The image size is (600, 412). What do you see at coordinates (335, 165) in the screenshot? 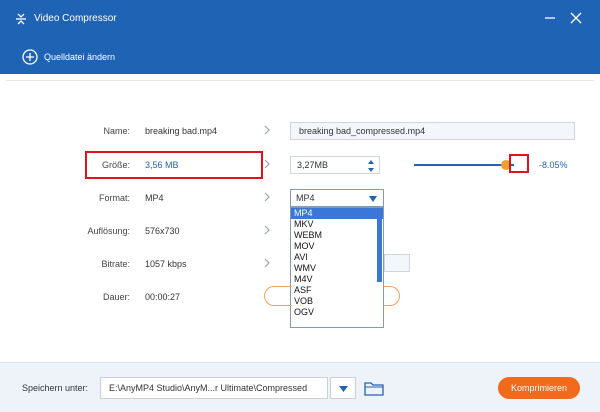
I see `output-size-stepper: 3,27MB` at bounding box center [335, 165].